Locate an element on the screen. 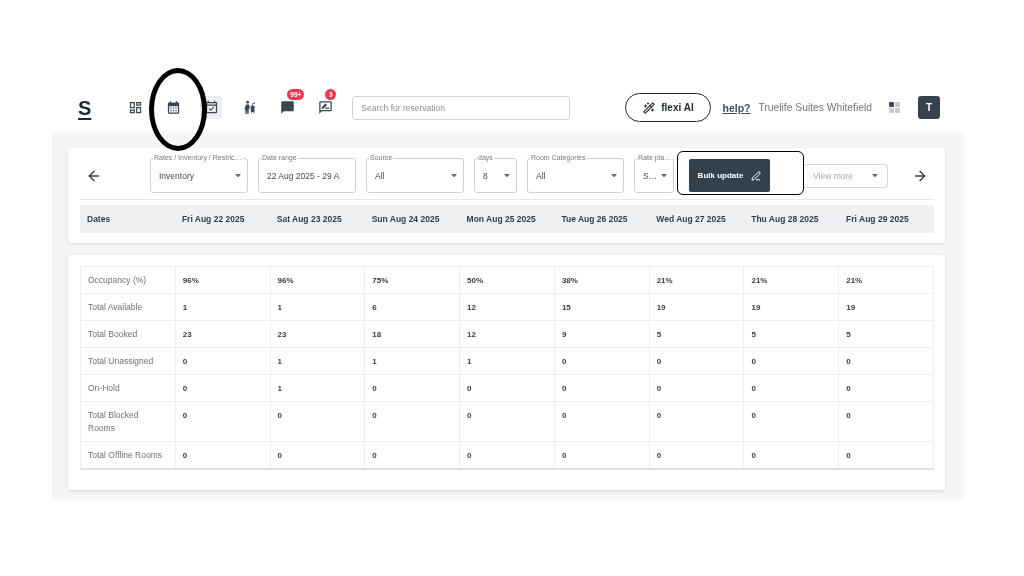  dashboard-icon is located at coordinates (135, 107).